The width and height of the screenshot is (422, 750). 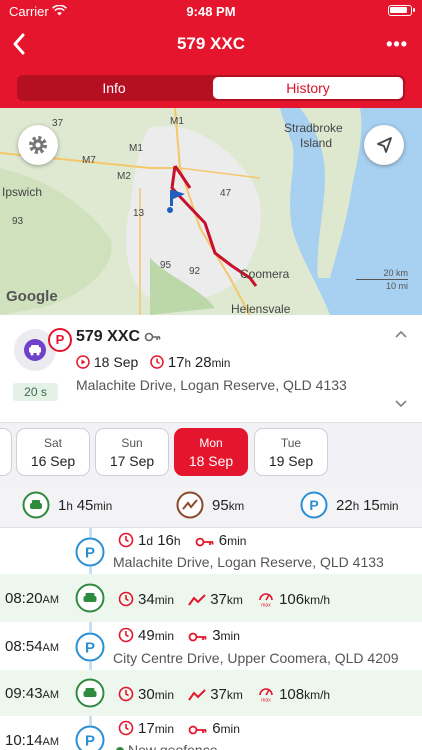 I want to click on road-label: M7, so click(x=89, y=160).